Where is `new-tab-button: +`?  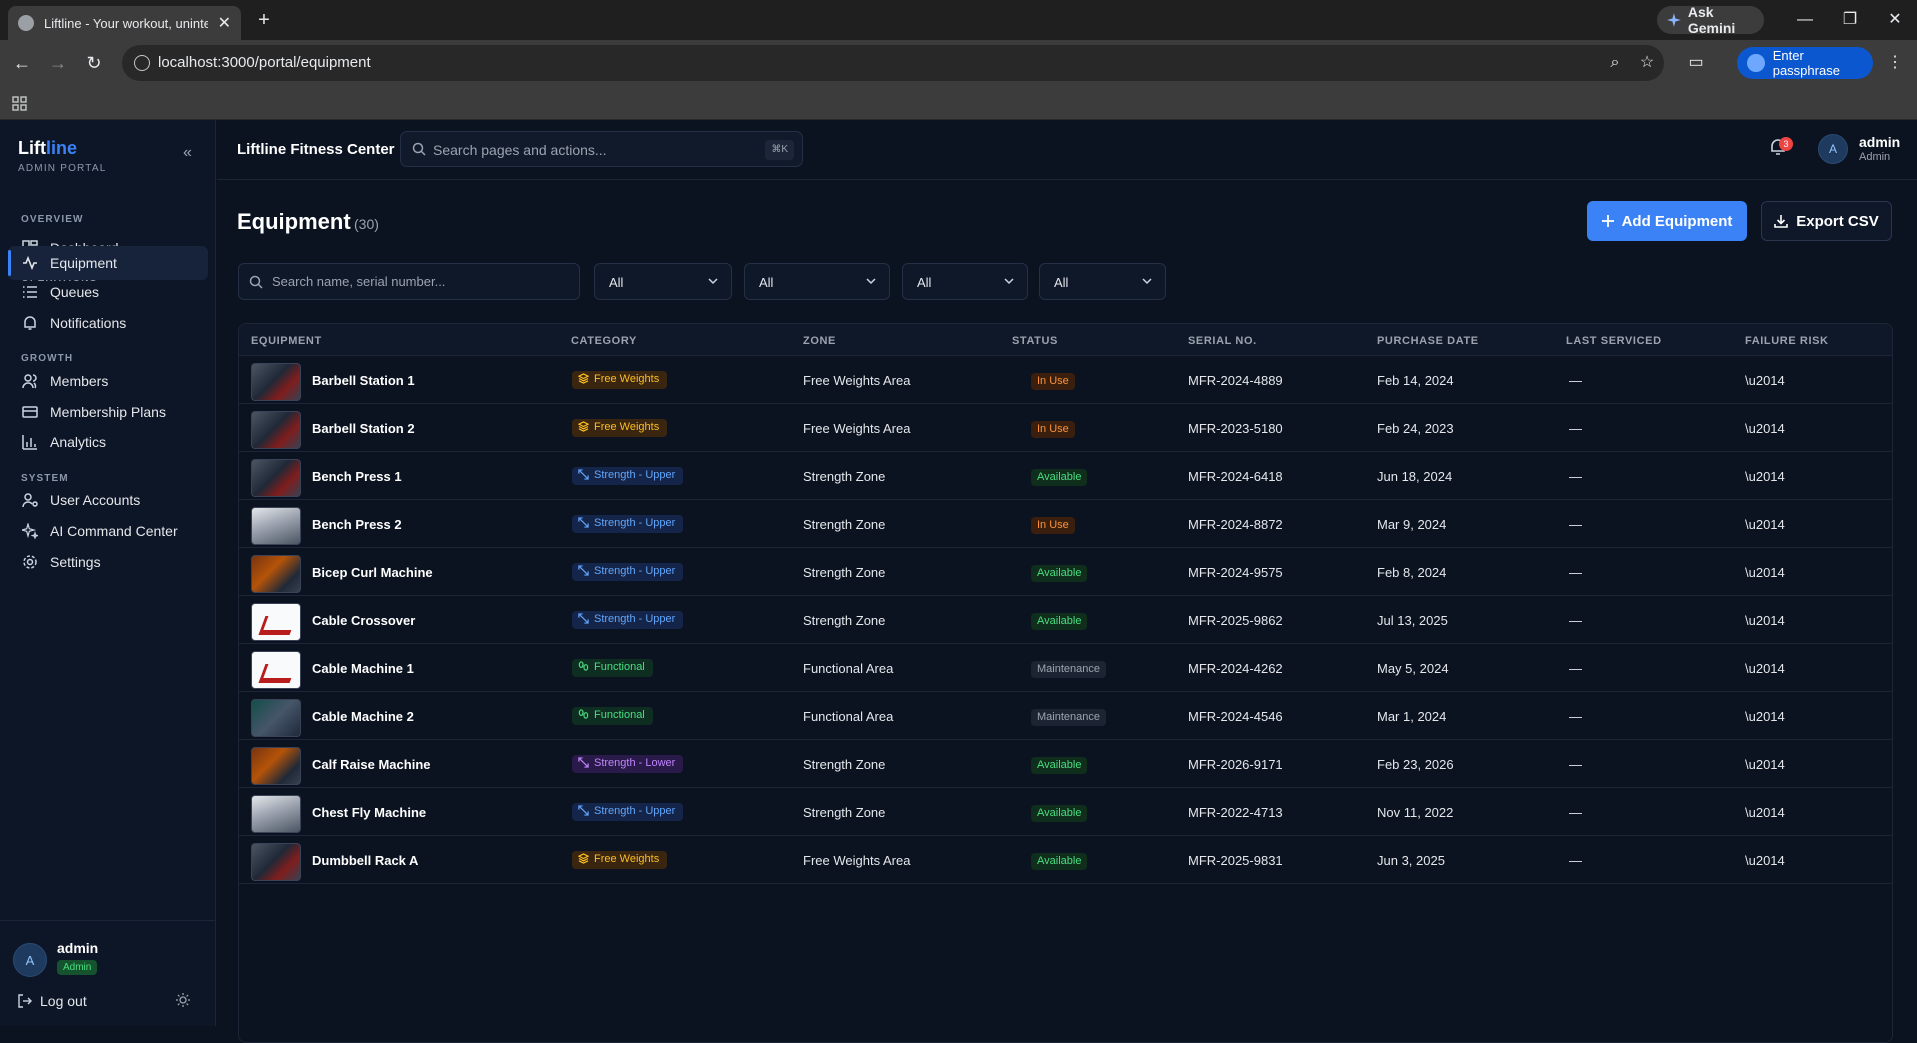 new-tab-button: + is located at coordinates (264, 20).